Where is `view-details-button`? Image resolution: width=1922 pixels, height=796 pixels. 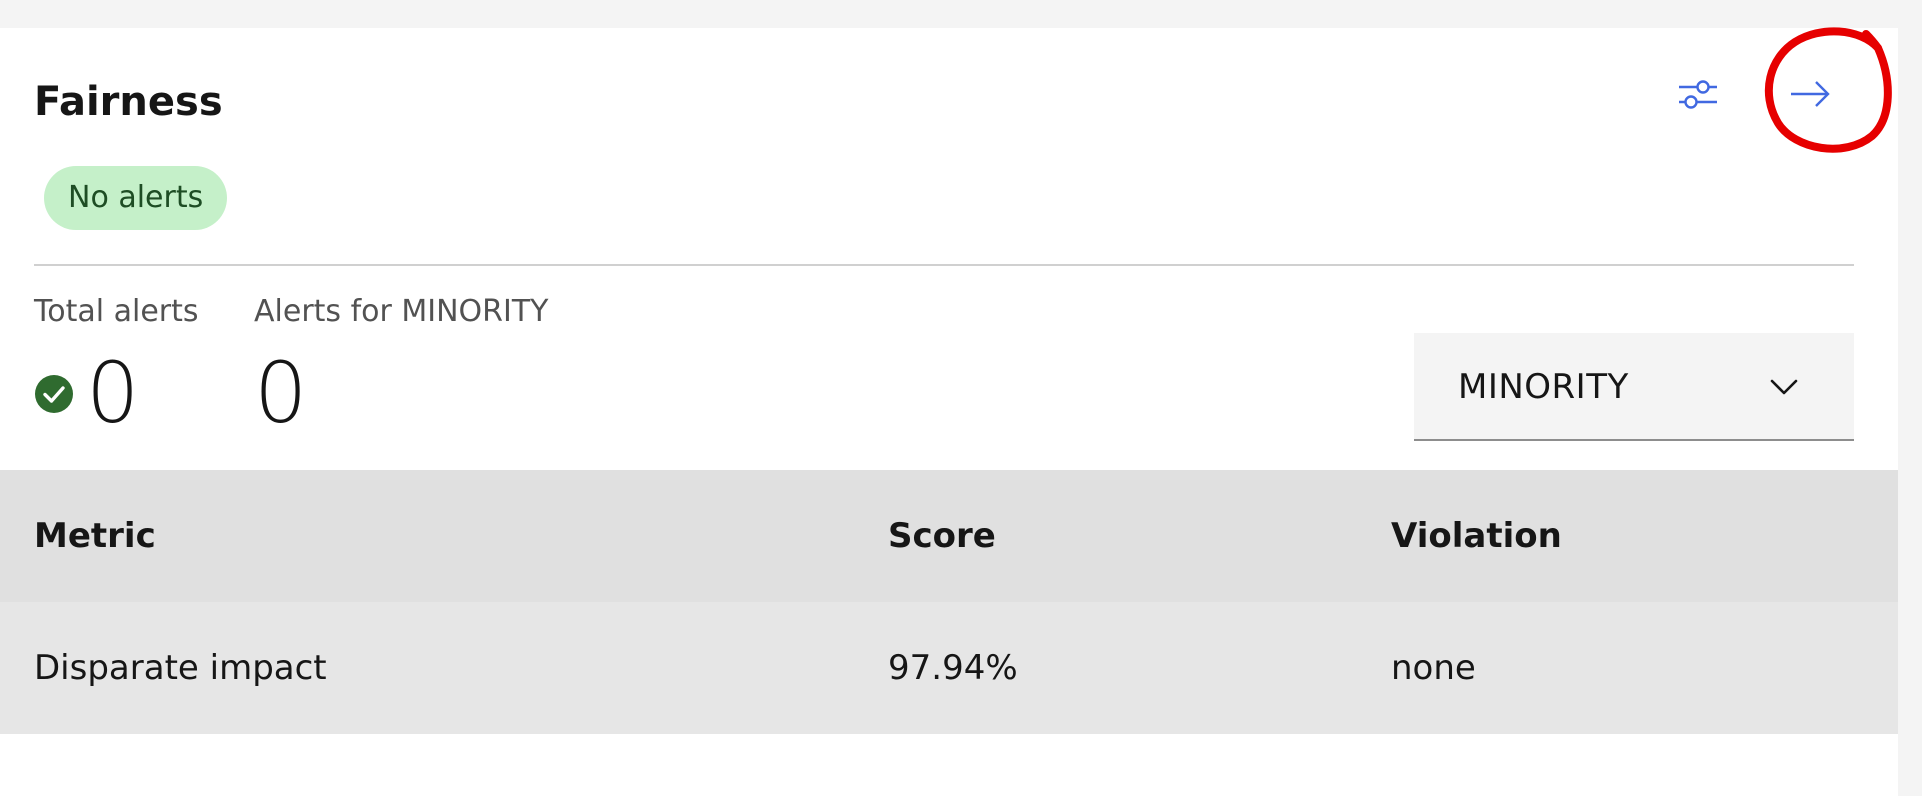
view-details-button is located at coordinates (1810, 94).